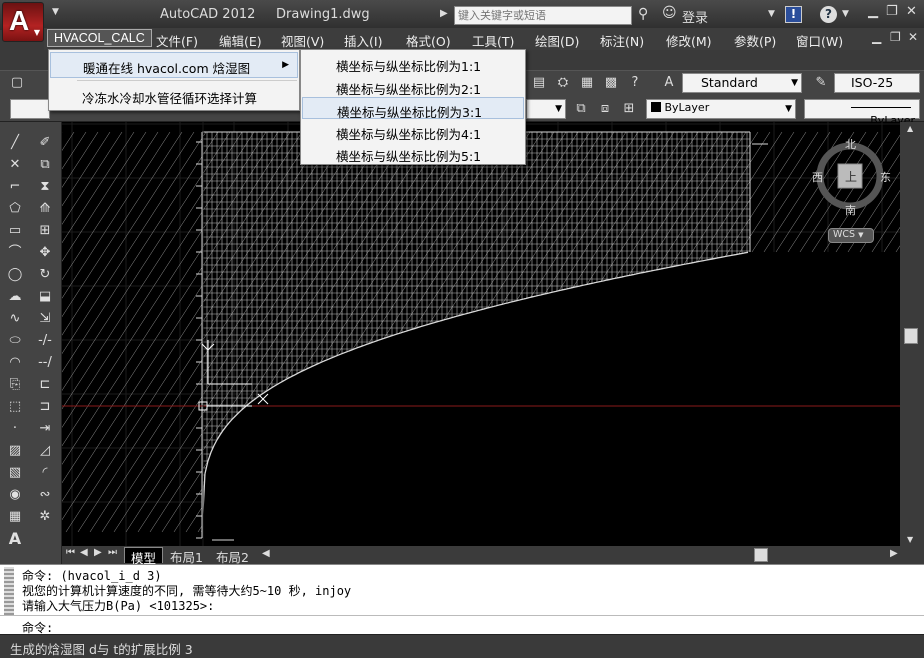  Describe the element at coordinates (144, 556) in the screenshot. I see `tab-model: 模型` at that location.